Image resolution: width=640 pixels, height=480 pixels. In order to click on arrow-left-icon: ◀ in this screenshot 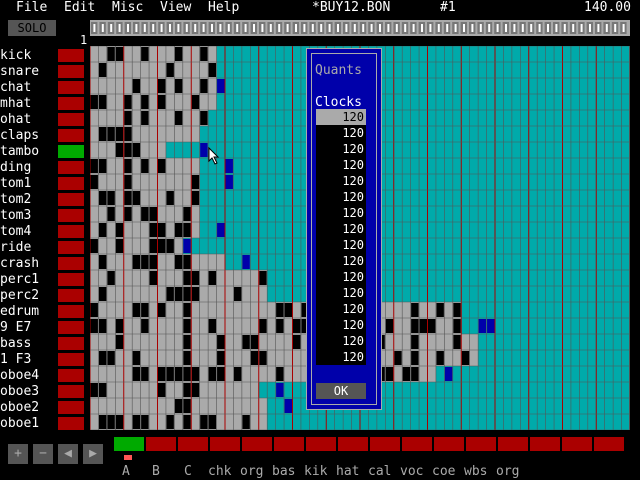, I will do `click(68, 454)`.